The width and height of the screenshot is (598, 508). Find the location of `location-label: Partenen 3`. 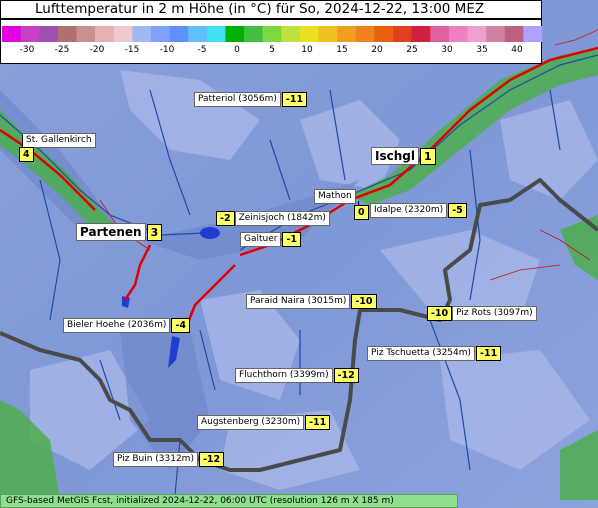

location-label: Partenen 3 is located at coordinates (119, 232).